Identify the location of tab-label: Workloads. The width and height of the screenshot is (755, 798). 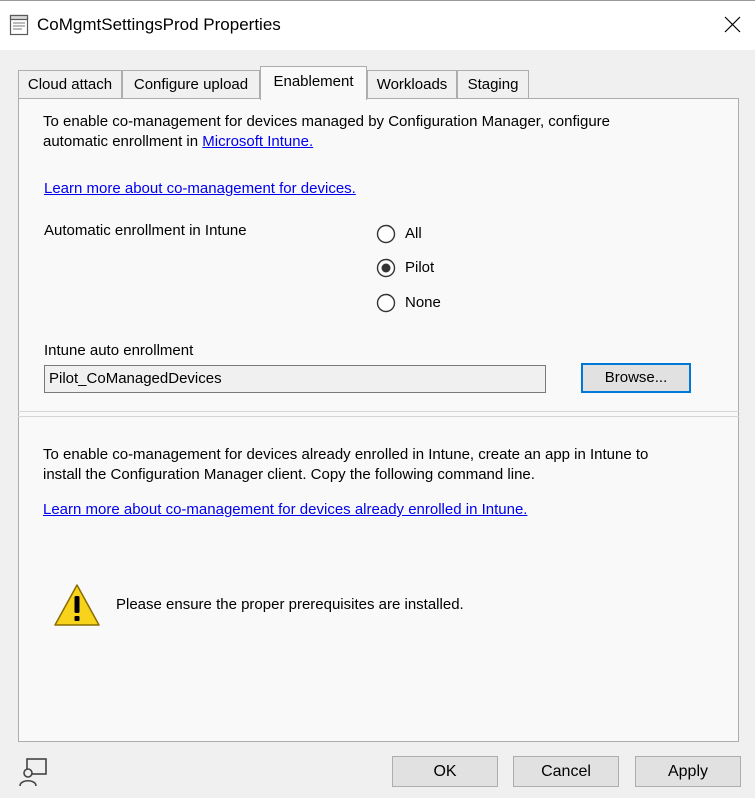
(412, 84).